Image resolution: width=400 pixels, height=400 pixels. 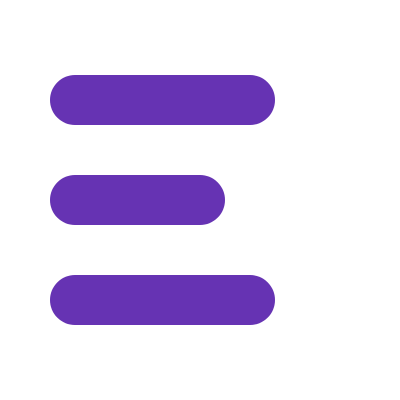 I want to click on menu-line-top, so click(x=162, y=100).